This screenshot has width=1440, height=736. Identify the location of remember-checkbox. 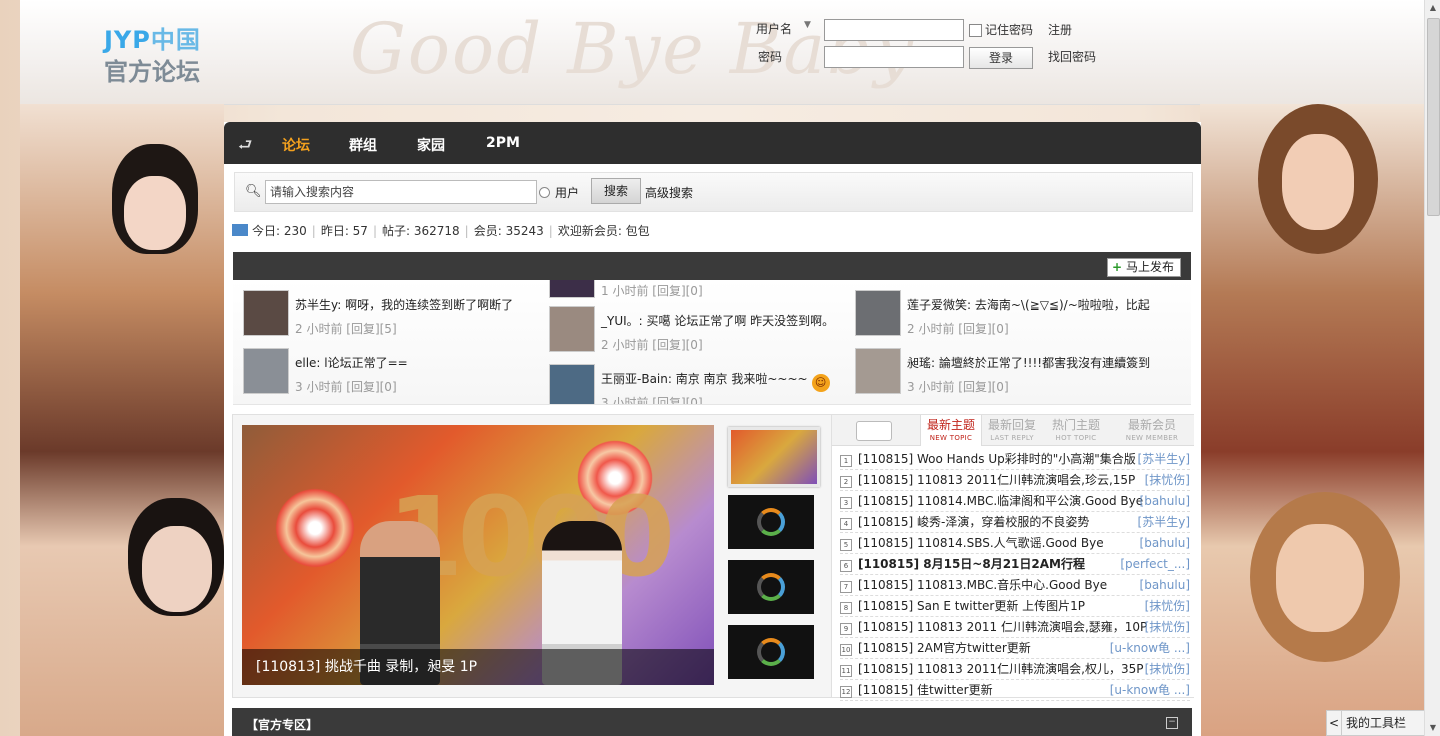
(975, 30).